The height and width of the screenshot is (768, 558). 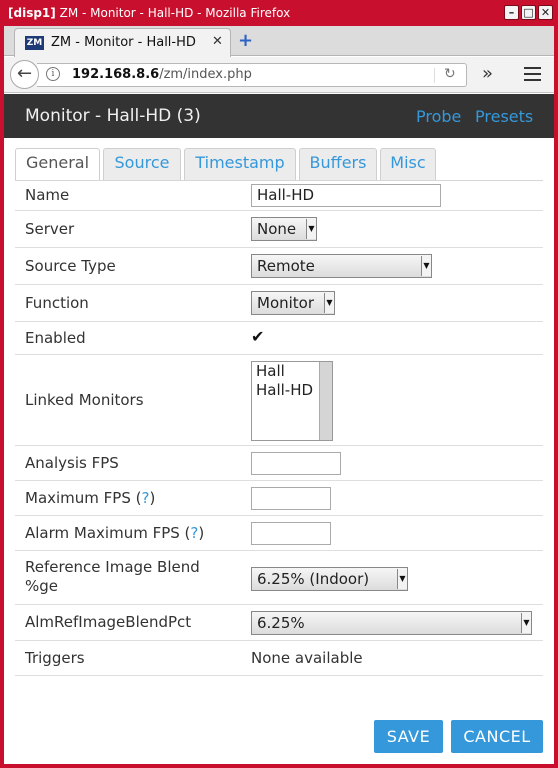 What do you see at coordinates (205, 74) in the screenshot?
I see `url-path: /zm/index.php` at bounding box center [205, 74].